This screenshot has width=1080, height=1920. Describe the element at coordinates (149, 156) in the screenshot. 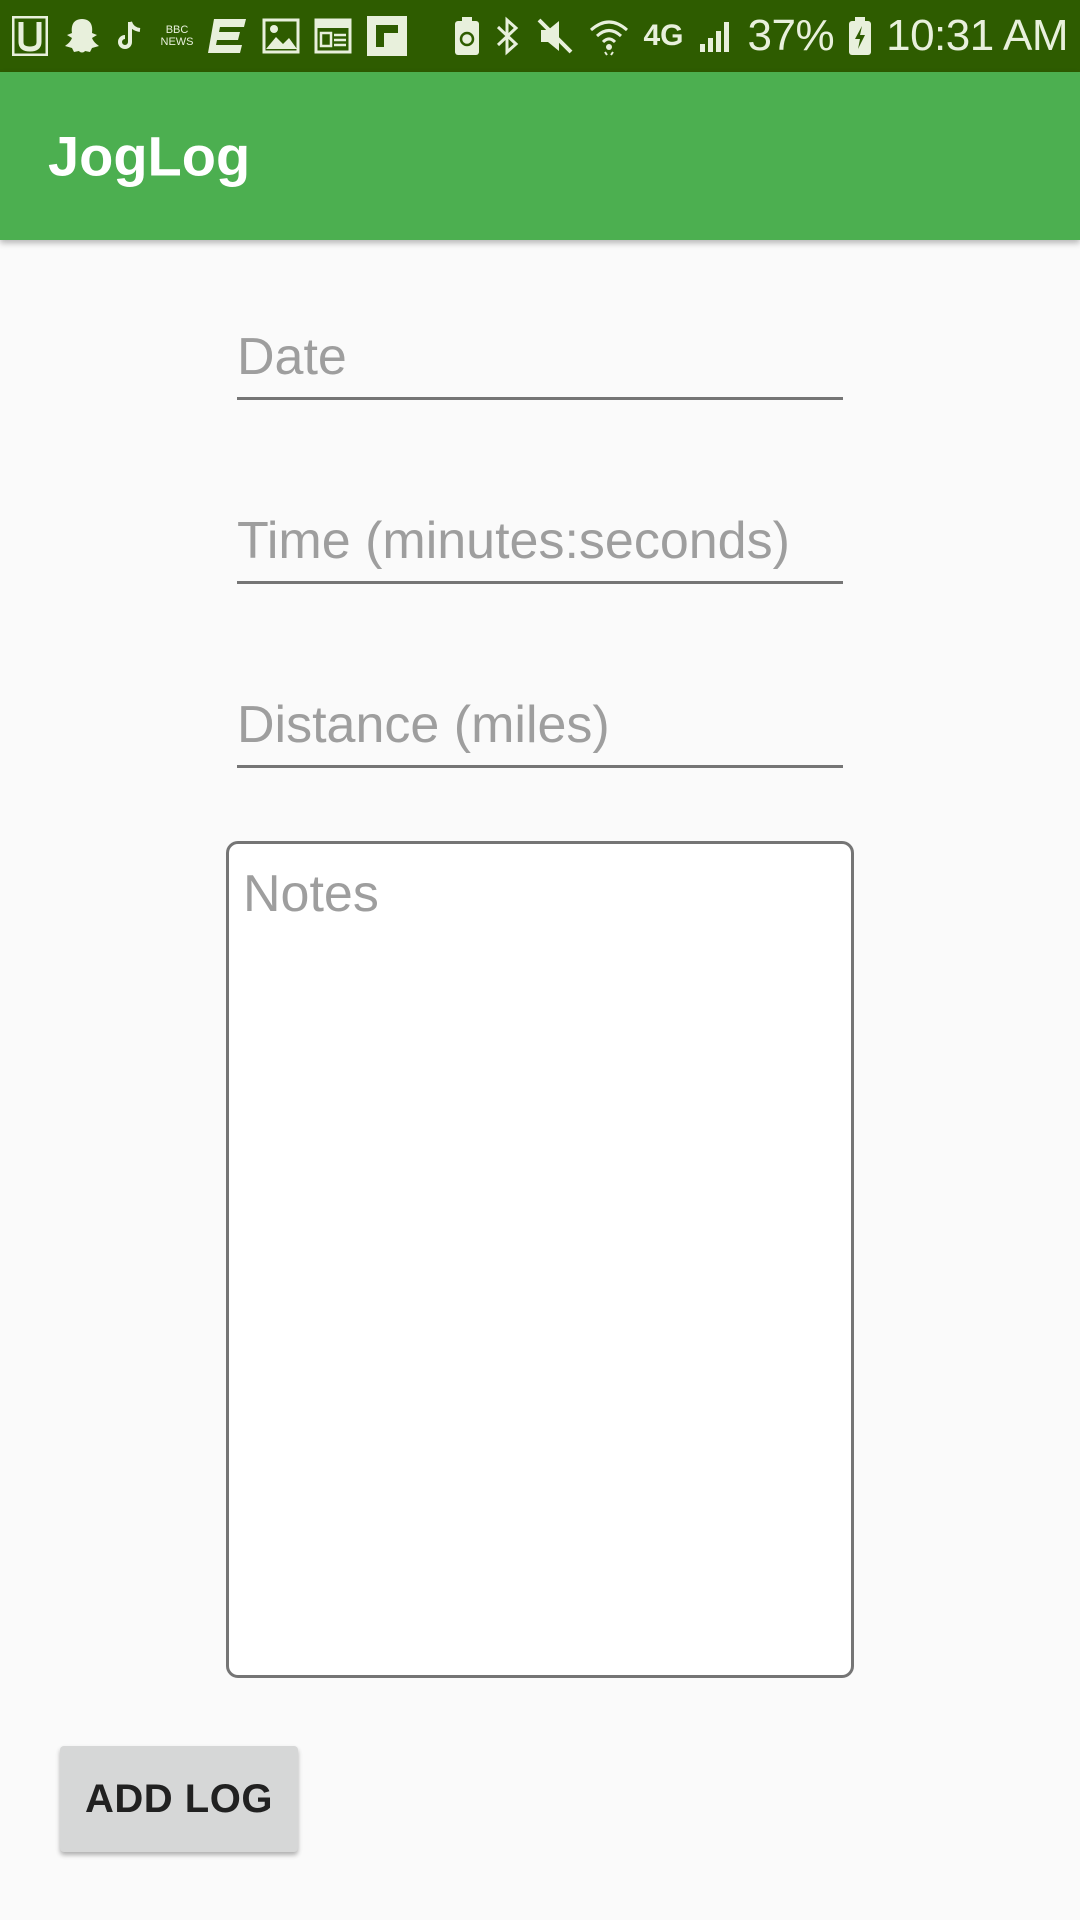

I see `app-title: JogLog` at that location.